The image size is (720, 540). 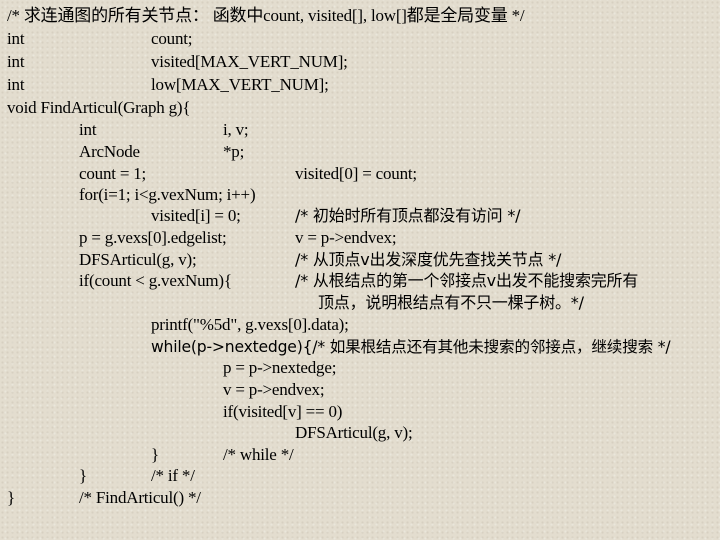 I want to click on function-signature: void FindArticul(Graph g){, so click(x=99, y=107).